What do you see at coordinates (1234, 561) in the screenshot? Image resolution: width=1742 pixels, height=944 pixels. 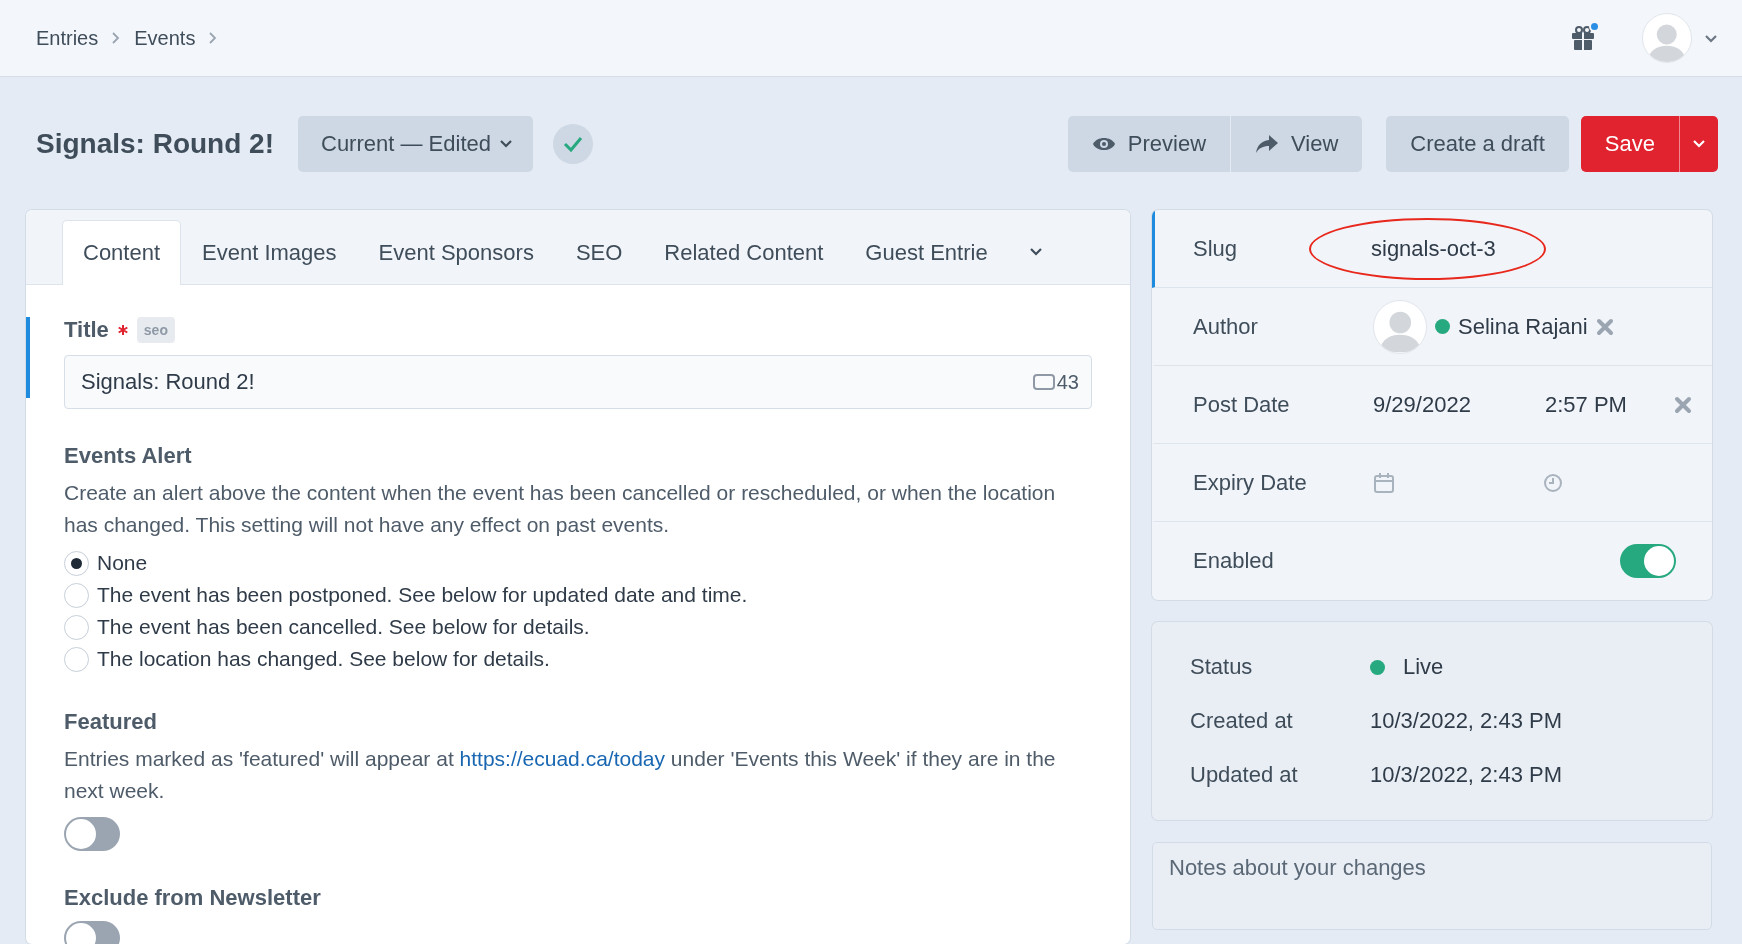 I see `meta-label: Enabled` at bounding box center [1234, 561].